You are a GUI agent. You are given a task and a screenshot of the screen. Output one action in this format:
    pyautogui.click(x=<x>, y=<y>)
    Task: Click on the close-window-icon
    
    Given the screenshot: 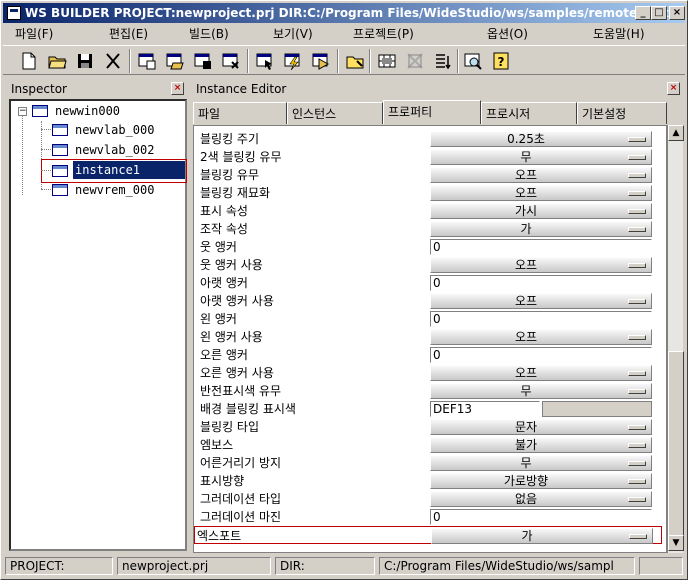 What is the action you would take?
    pyautogui.click(x=231, y=61)
    